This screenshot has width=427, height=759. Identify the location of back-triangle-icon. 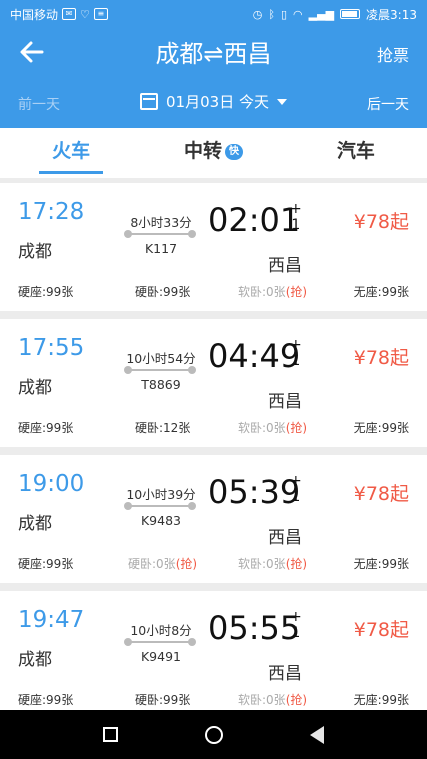
(316, 734).